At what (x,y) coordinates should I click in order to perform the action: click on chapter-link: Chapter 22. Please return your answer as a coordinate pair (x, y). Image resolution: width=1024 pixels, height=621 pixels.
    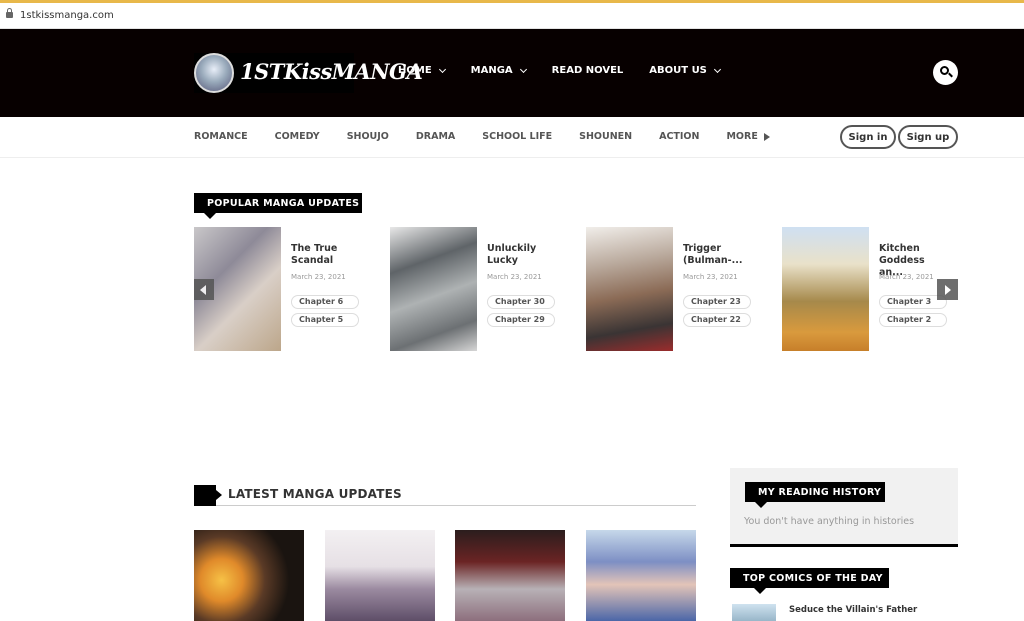
    Looking at the image, I should click on (717, 320).